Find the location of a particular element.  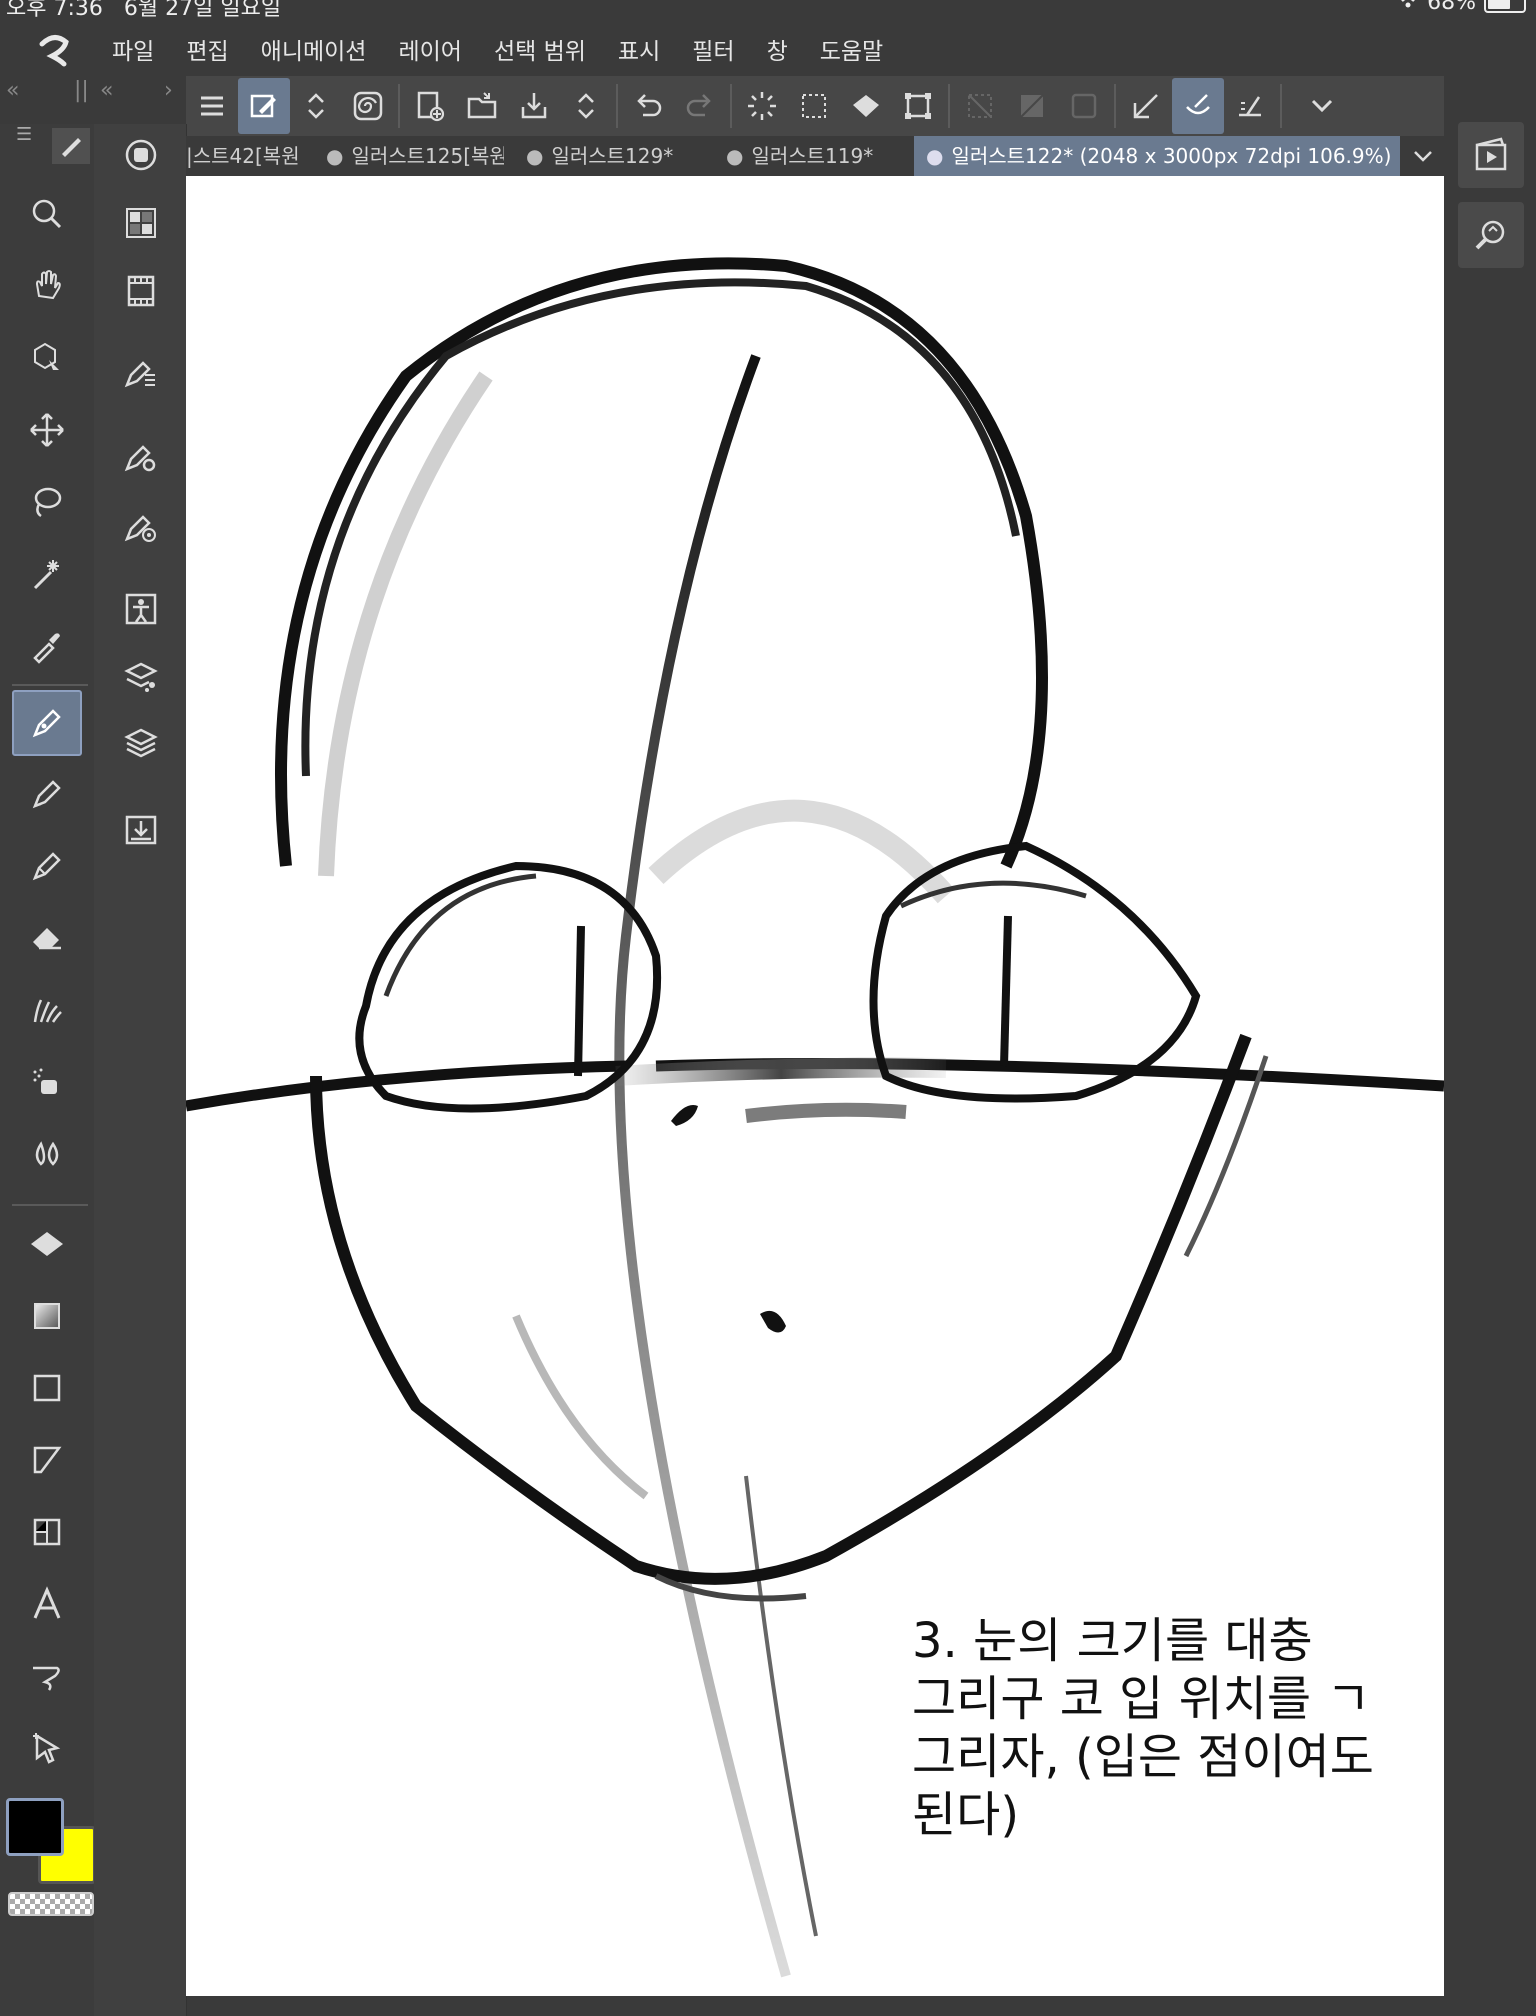

undo-icon is located at coordinates (648, 106).